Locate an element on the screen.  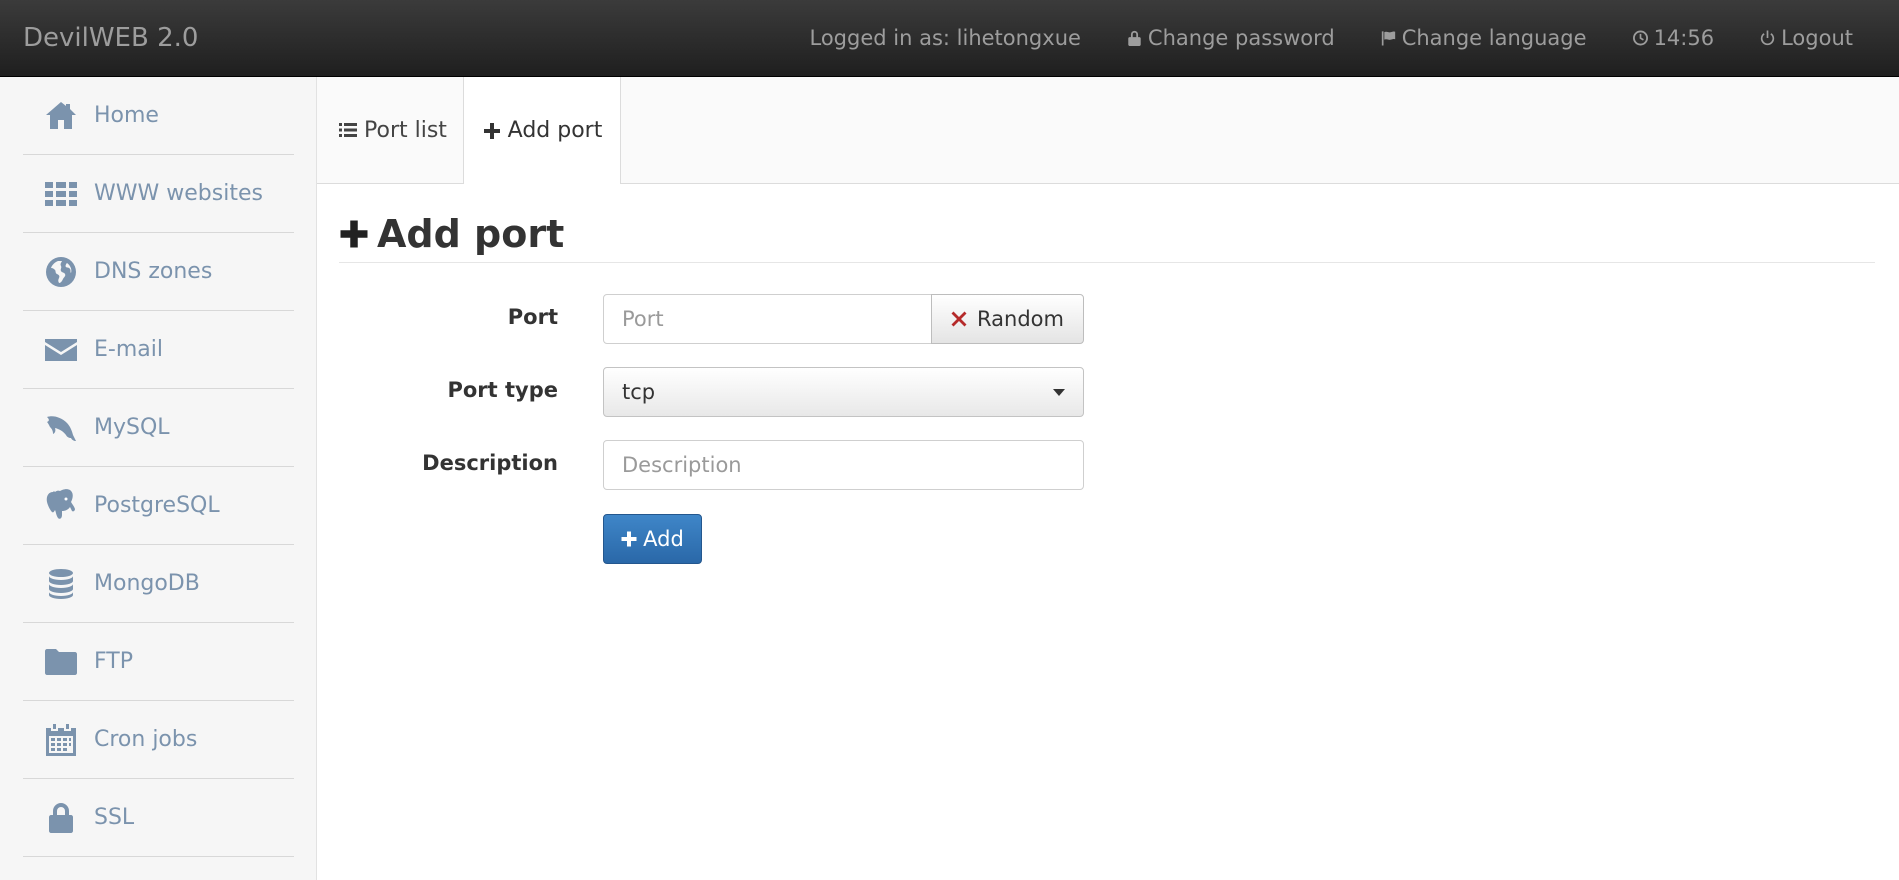
home-icon is located at coordinates (61, 116).